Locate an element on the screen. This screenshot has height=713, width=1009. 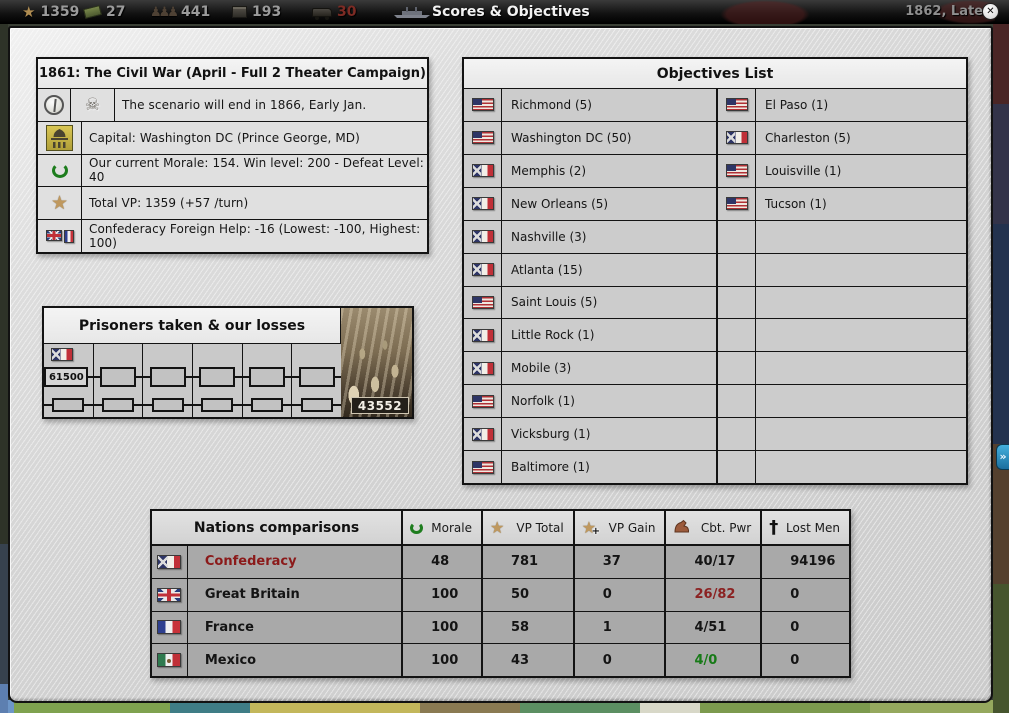
objective-name: Mobile (3) is located at coordinates (610, 368).